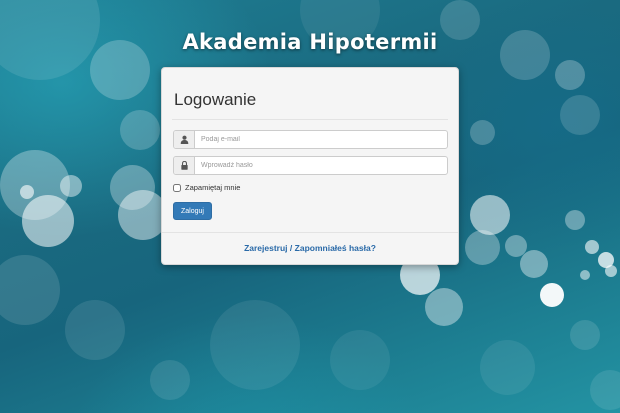 The width and height of the screenshot is (620, 413). Describe the element at coordinates (184, 165) in the screenshot. I see `lock-icon` at that location.